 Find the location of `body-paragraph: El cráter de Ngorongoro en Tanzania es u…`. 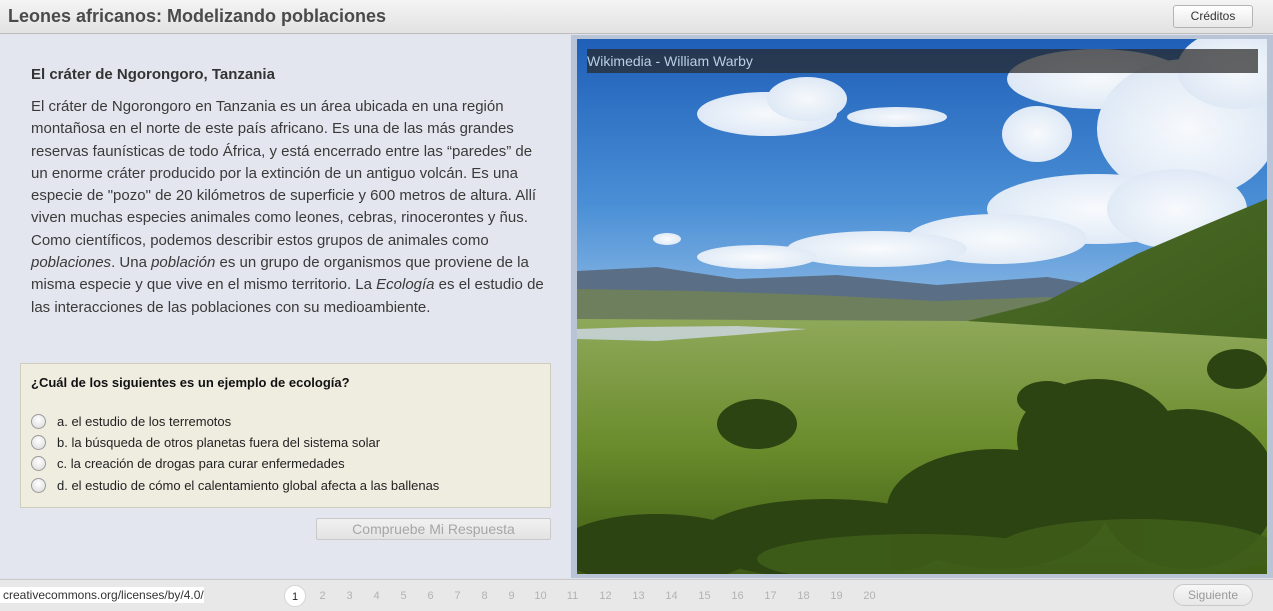

body-paragraph: El cráter de Ngorongoro en Tanzania es u… is located at coordinates (291, 207).